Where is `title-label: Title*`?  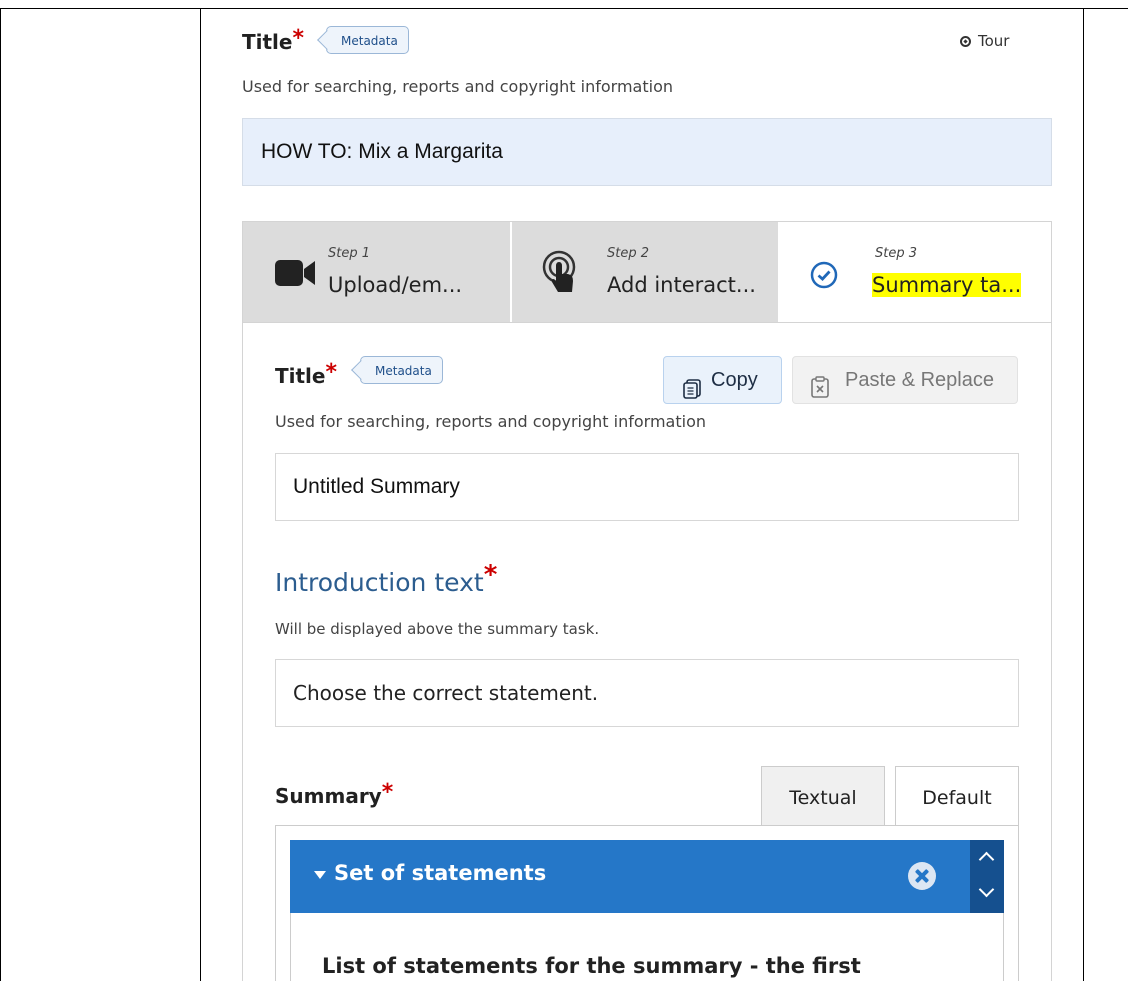
title-label: Title* is located at coordinates (273, 40).